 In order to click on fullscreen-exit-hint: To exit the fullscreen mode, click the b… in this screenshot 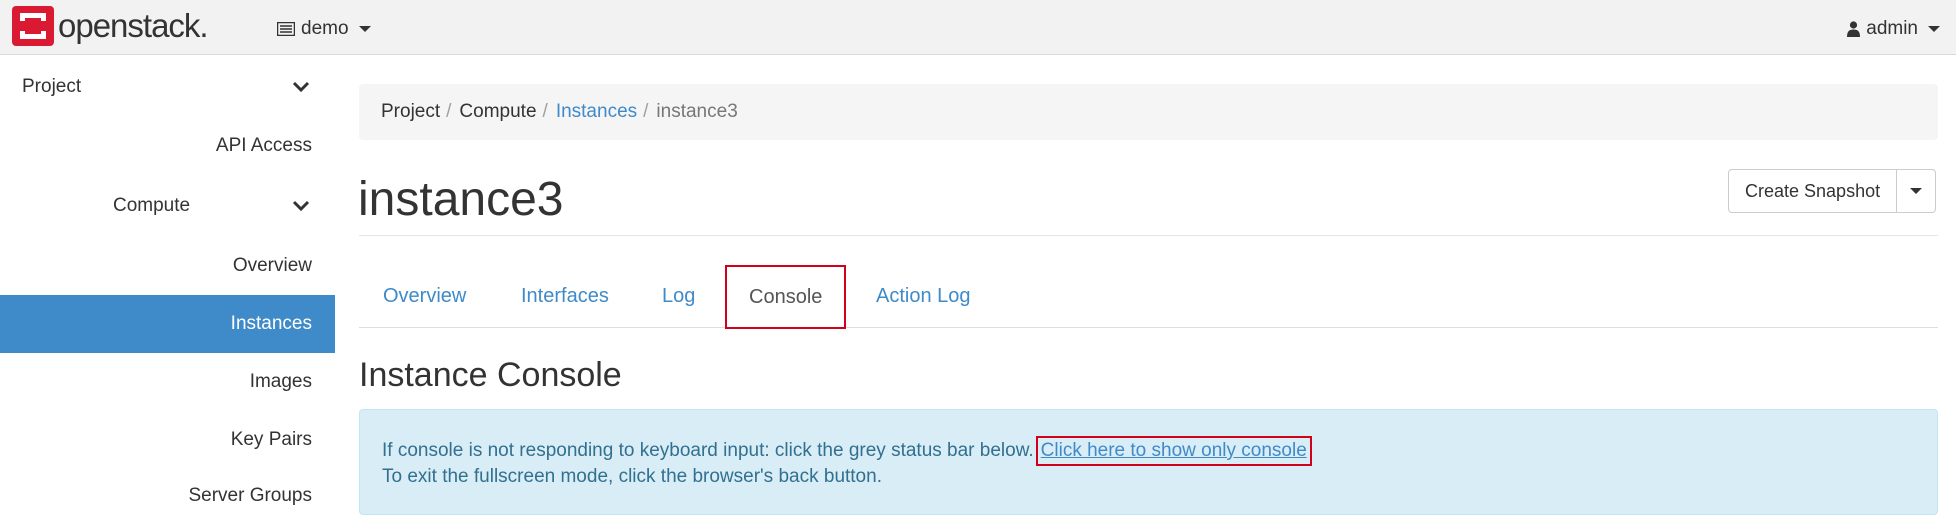, I will do `click(632, 476)`.